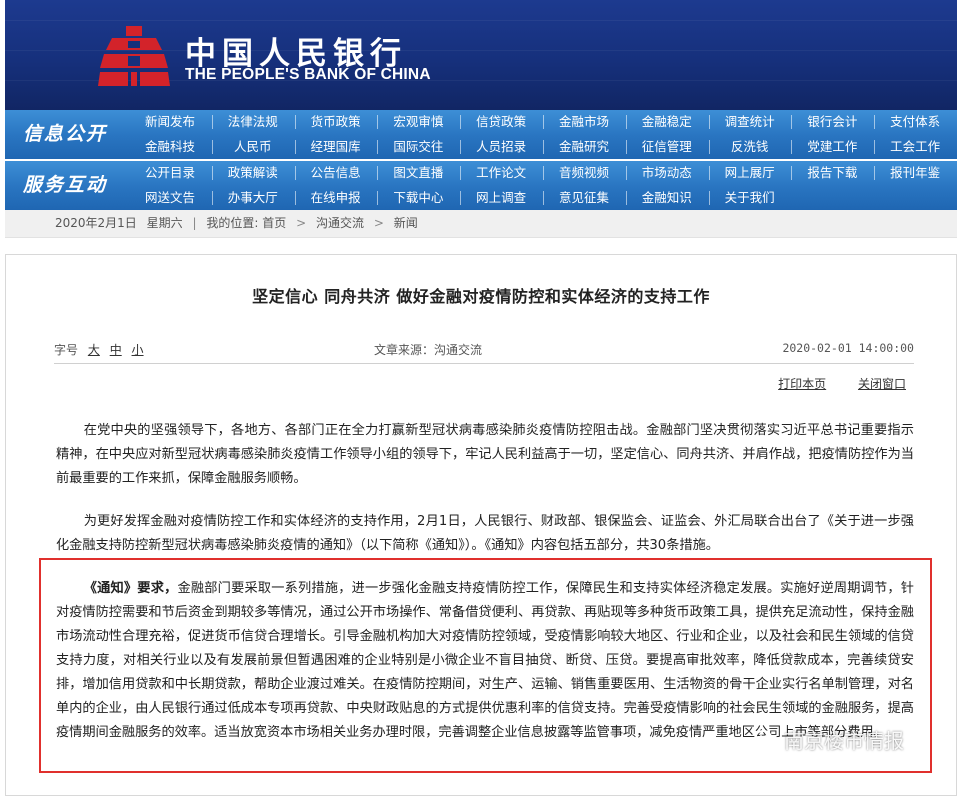 This screenshot has width=962, height=796. What do you see at coordinates (750, 173) in the screenshot?
I see `service-nav-item: 网上展厅` at bounding box center [750, 173].